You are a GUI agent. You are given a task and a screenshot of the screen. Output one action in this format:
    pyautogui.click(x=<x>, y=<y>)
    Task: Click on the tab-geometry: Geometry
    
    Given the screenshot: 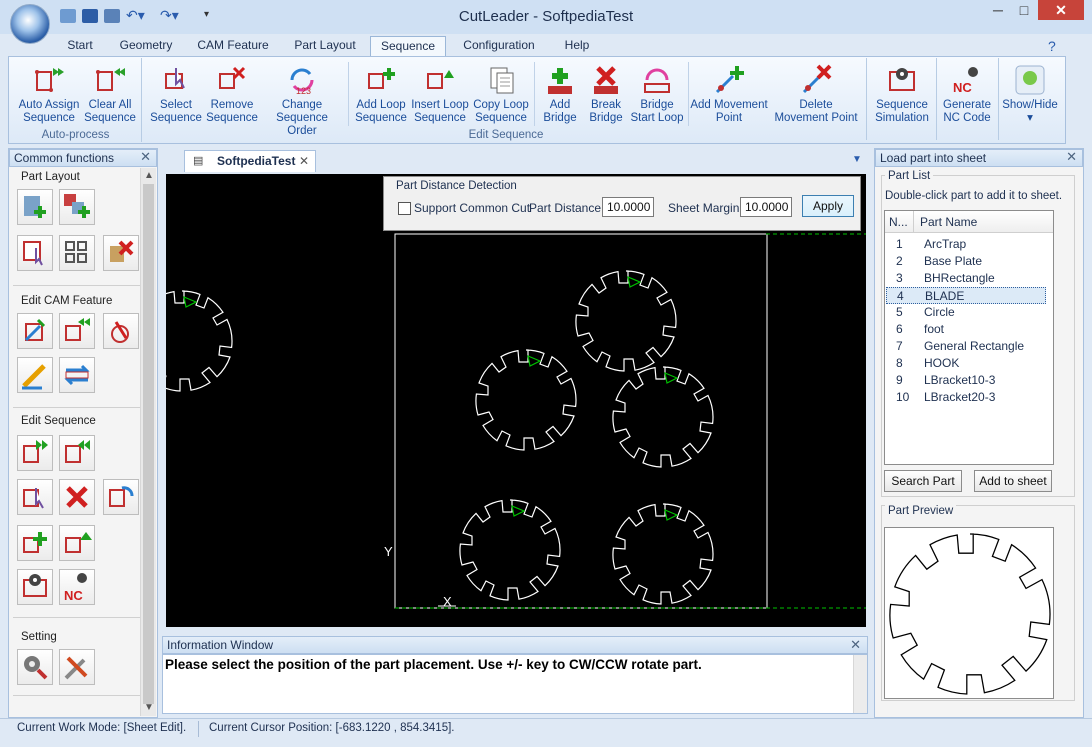 What is the action you would take?
    pyautogui.click(x=146, y=46)
    